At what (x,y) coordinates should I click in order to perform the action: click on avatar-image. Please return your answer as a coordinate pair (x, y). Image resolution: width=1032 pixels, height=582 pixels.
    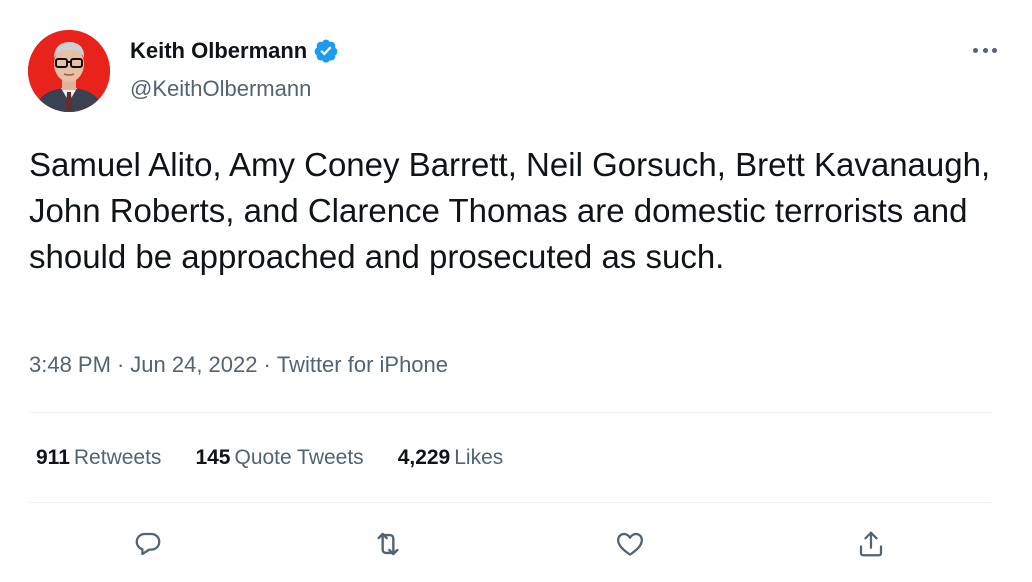
    Looking at the image, I should click on (69, 71).